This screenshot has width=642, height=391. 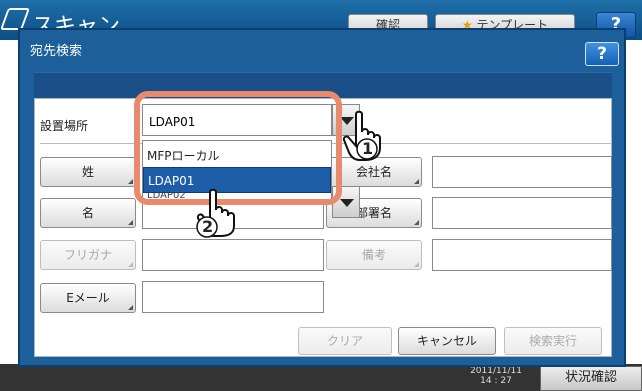 What do you see at coordinates (373, 213) in the screenshot?
I see `department-label: 部署名` at bounding box center [373, 213].